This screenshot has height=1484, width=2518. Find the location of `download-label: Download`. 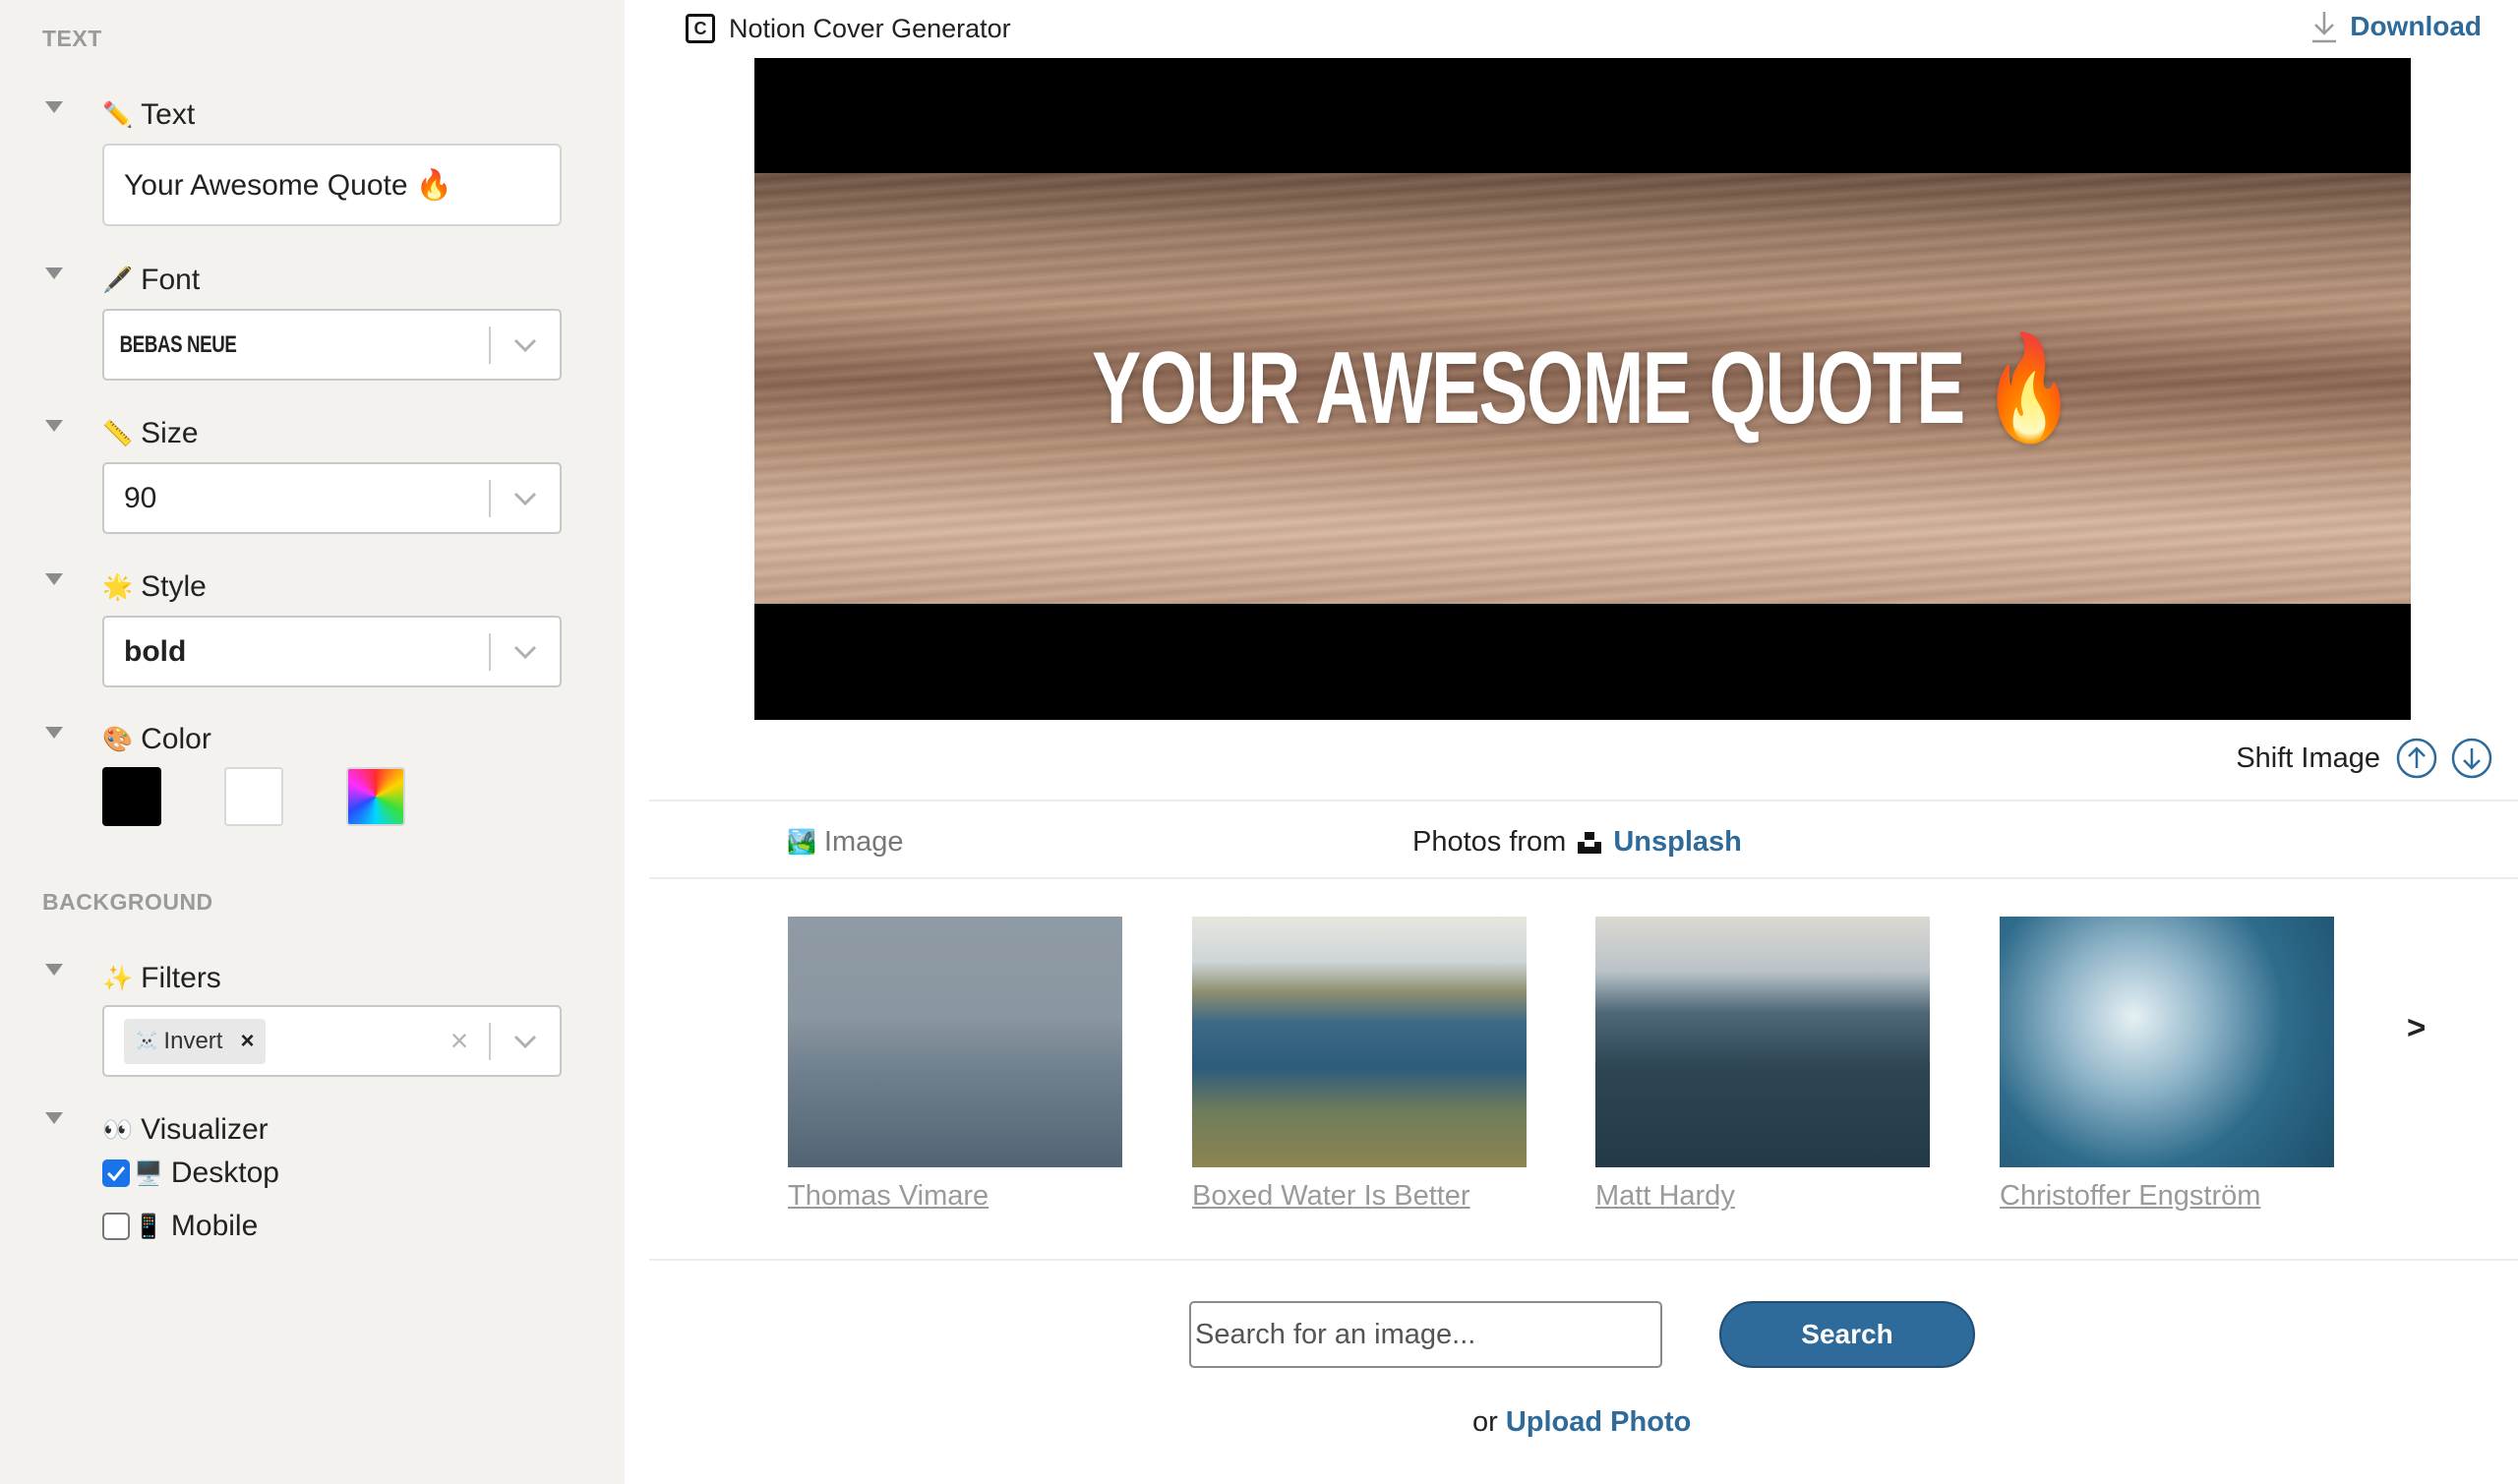

download-label: Download is located at coordinates (2416, 26).